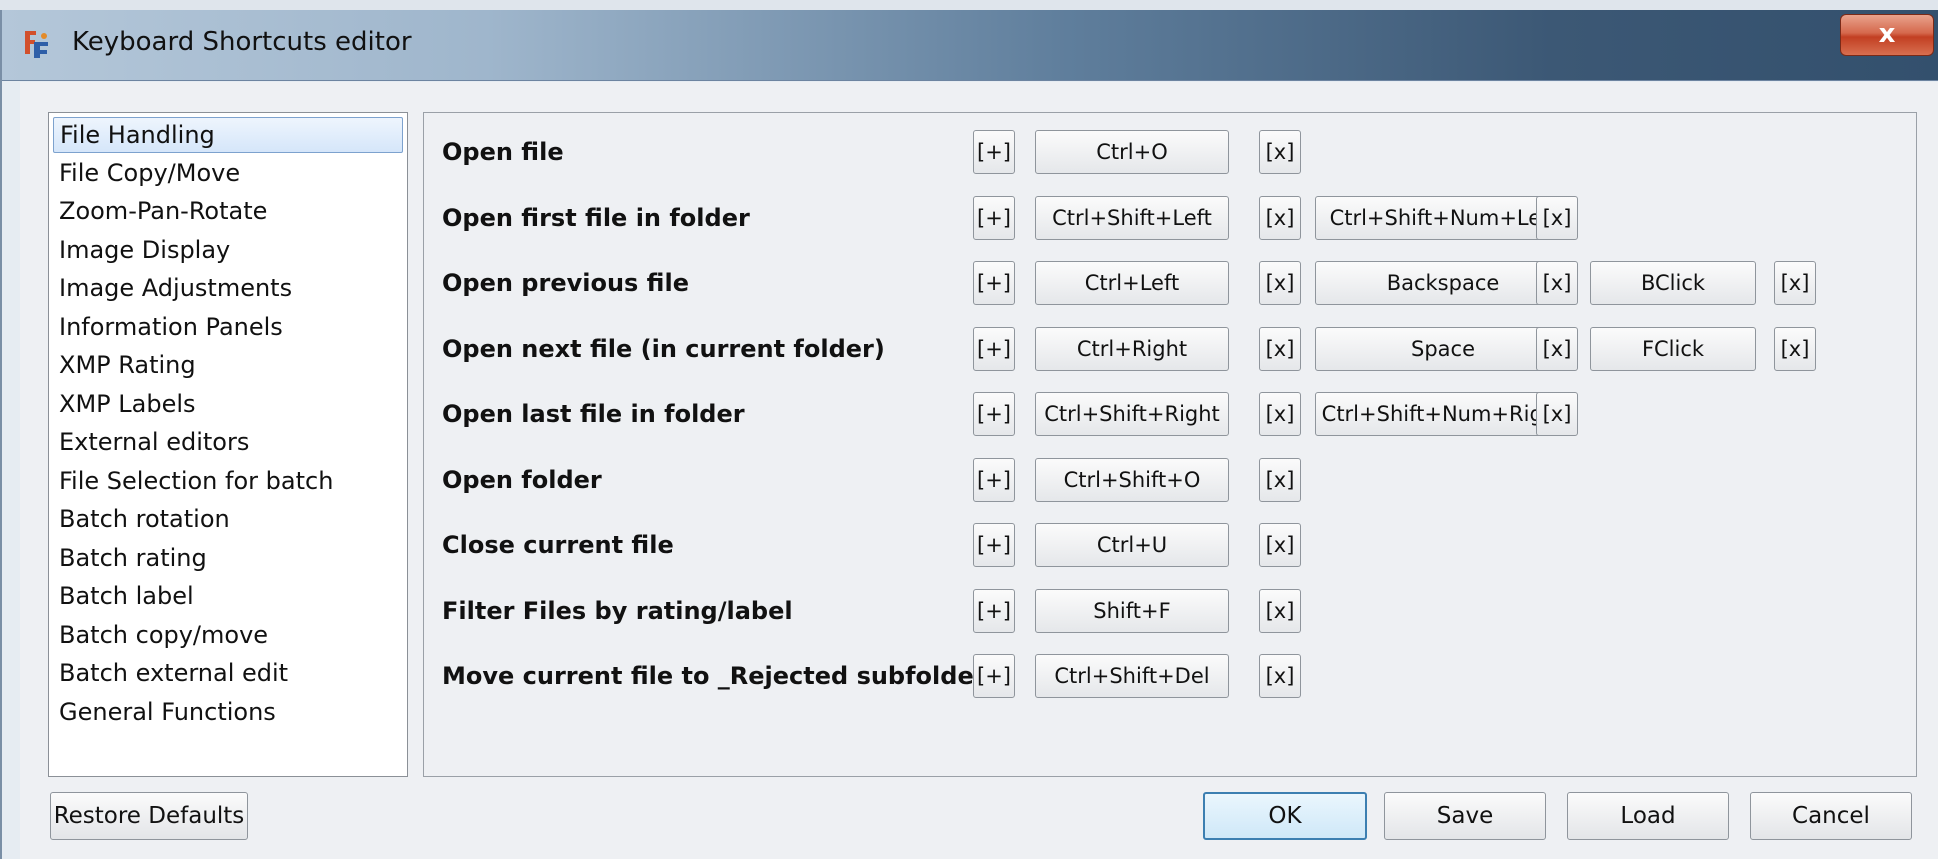 This screenshot has width=1938, height=859. I want to click on category-item: Zoom-Pan-Rotate, so click(228, 212).